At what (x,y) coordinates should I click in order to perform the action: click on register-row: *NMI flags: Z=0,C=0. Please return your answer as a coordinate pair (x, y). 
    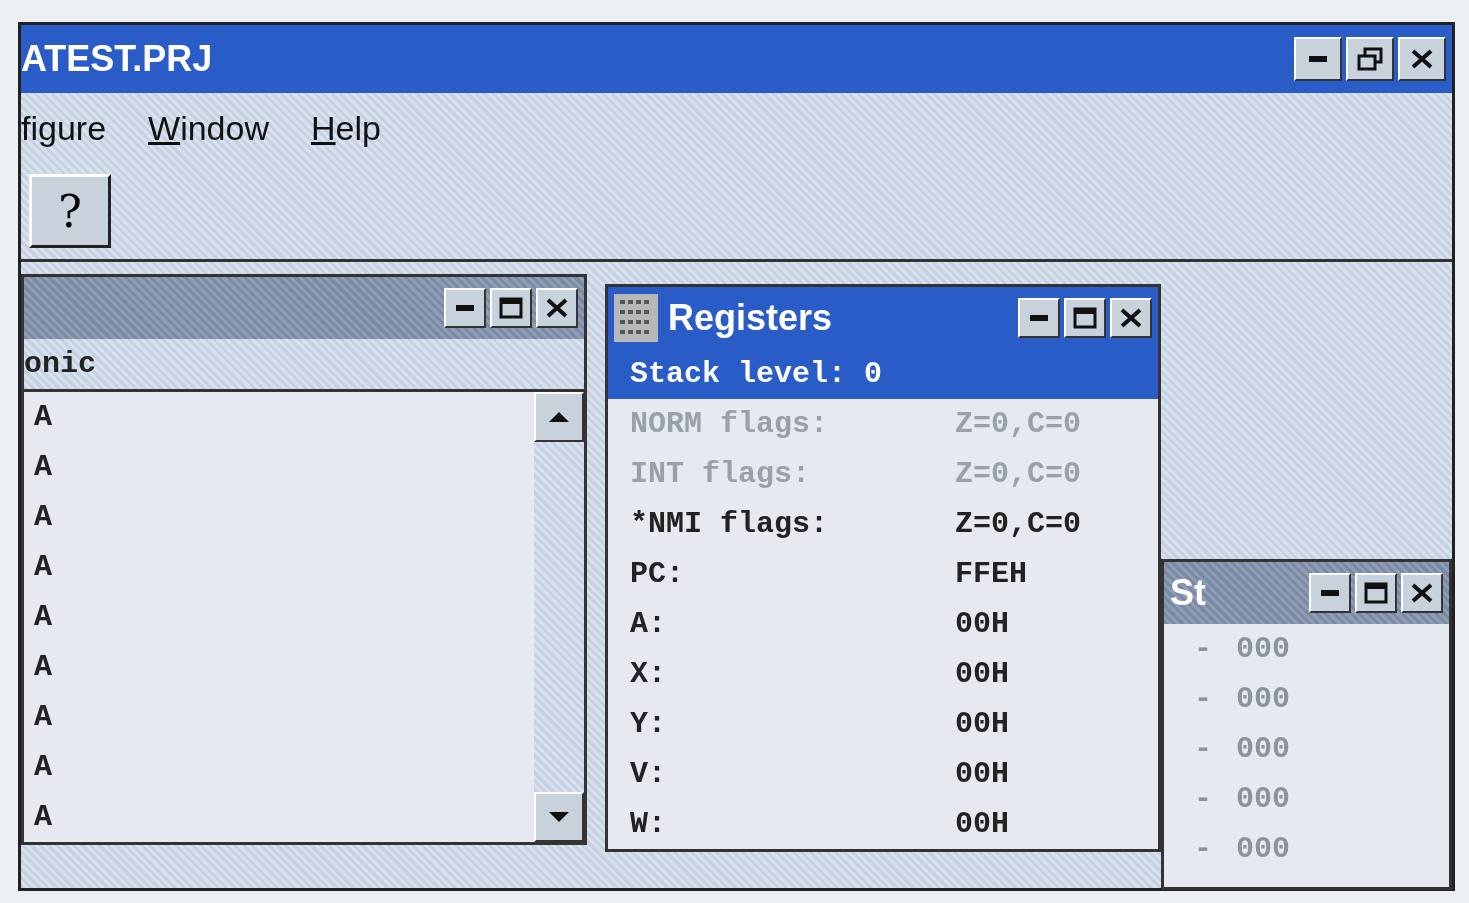
    Looking at the image, I should click on (883, 524).